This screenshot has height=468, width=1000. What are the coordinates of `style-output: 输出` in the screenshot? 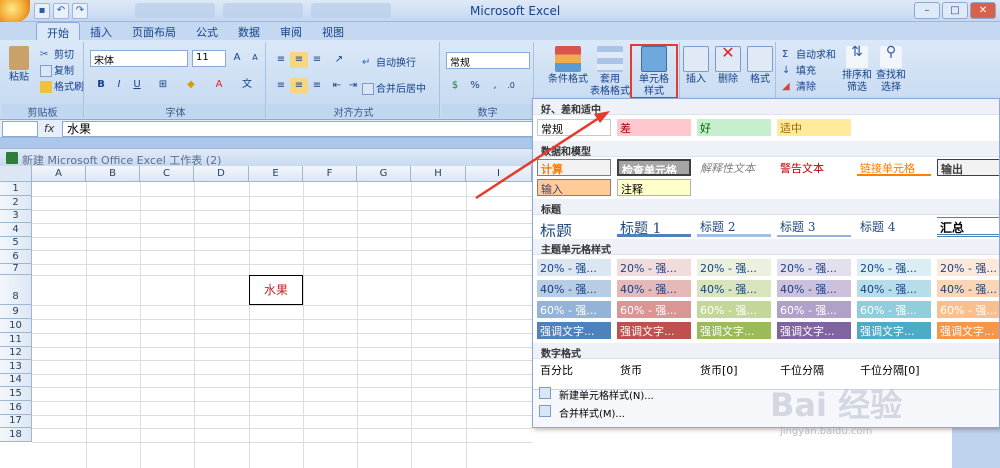 It's located at (968, 167).